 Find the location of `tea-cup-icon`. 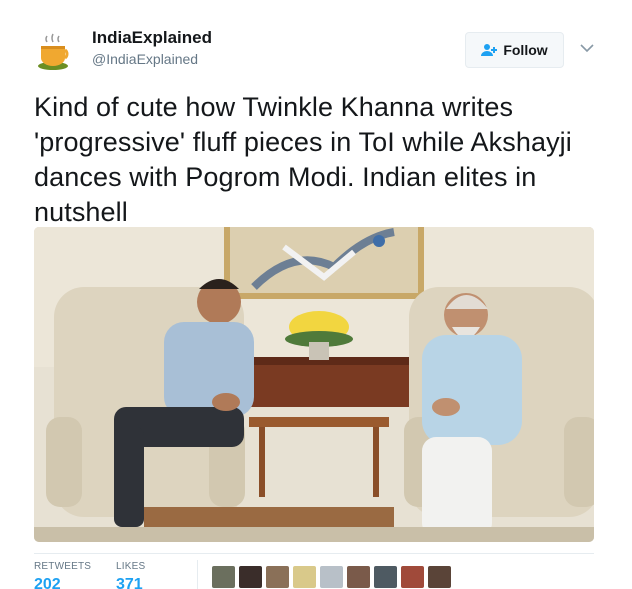

tea-cup-icon is located at coordinates (53, 51).